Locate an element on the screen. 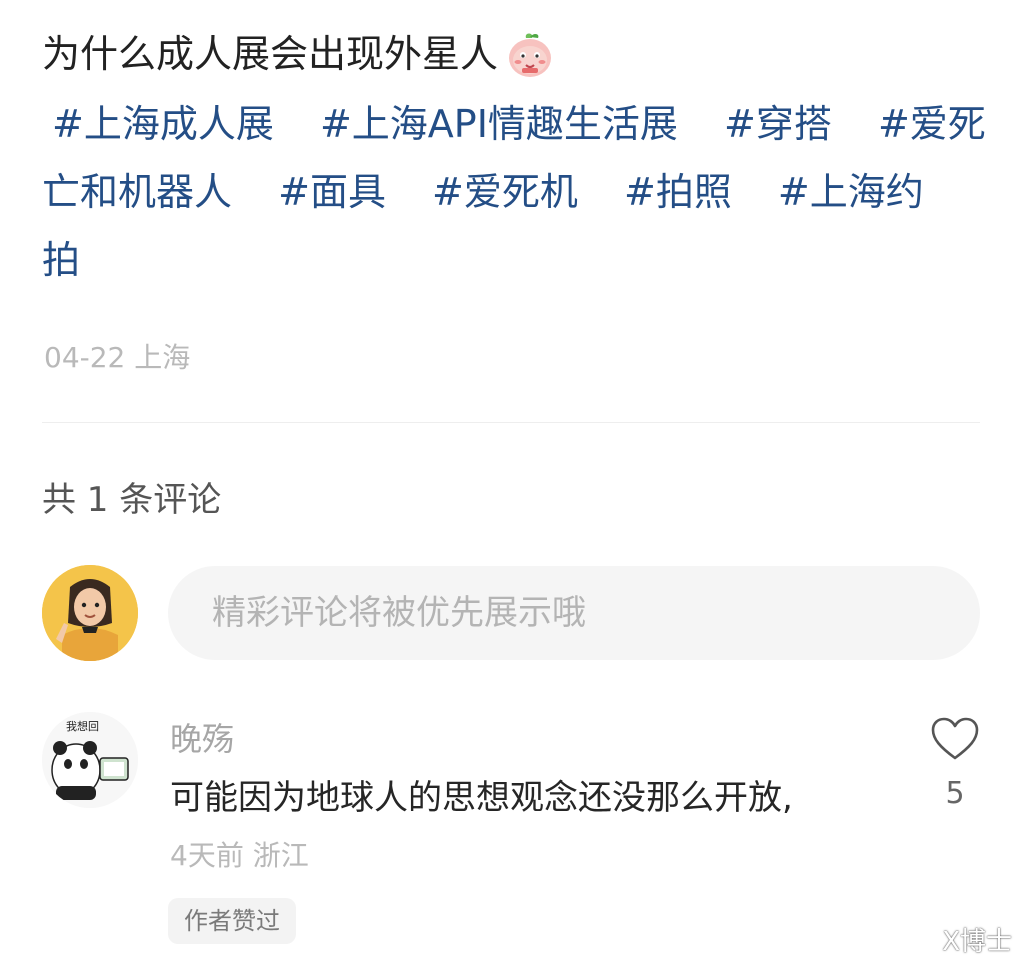 The height and width of the screenshot is (966, 1024). commenter-avatar: 我想回 is located at coordinates (90, 760).